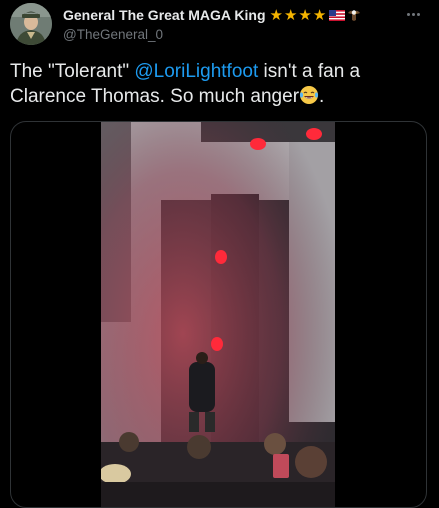 The image size is (439, 508). Describe the element at coordinates (337, 15) in the screenshot. I see `us-flag-icon` at that location.